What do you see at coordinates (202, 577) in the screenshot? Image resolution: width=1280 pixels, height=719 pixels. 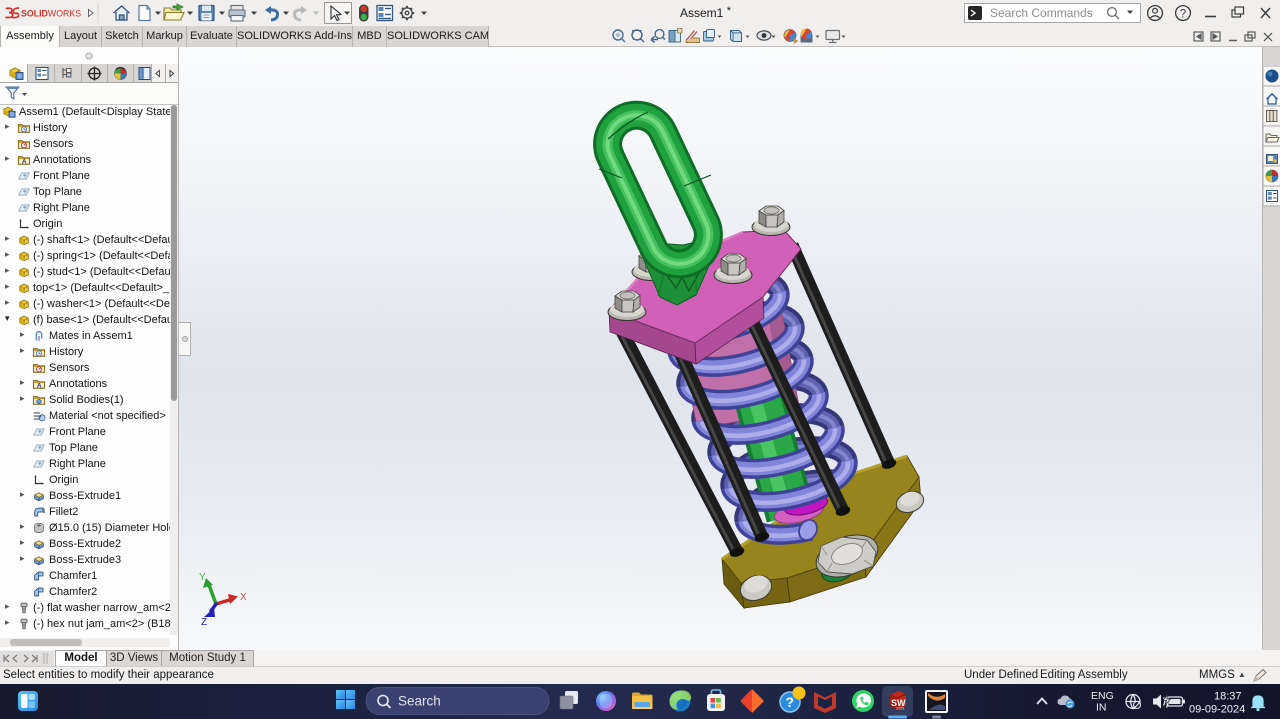 I see `svg-text: Y` at bounding box center [202, 577].